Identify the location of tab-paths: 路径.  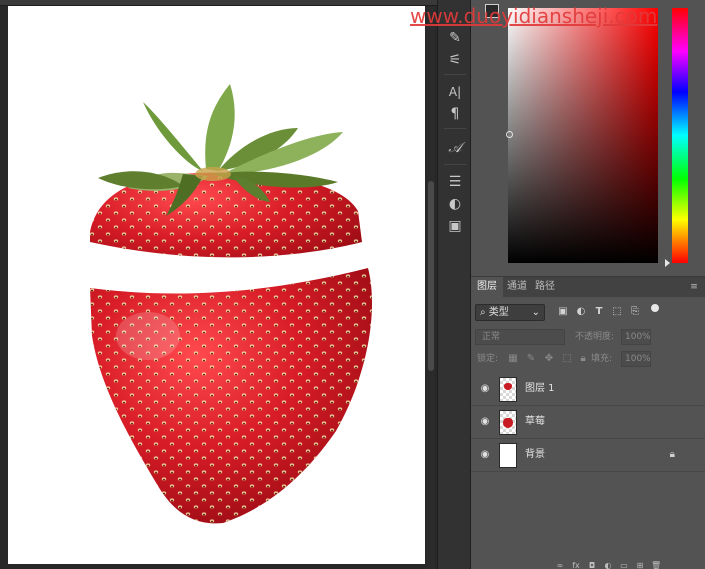
(545, 287).